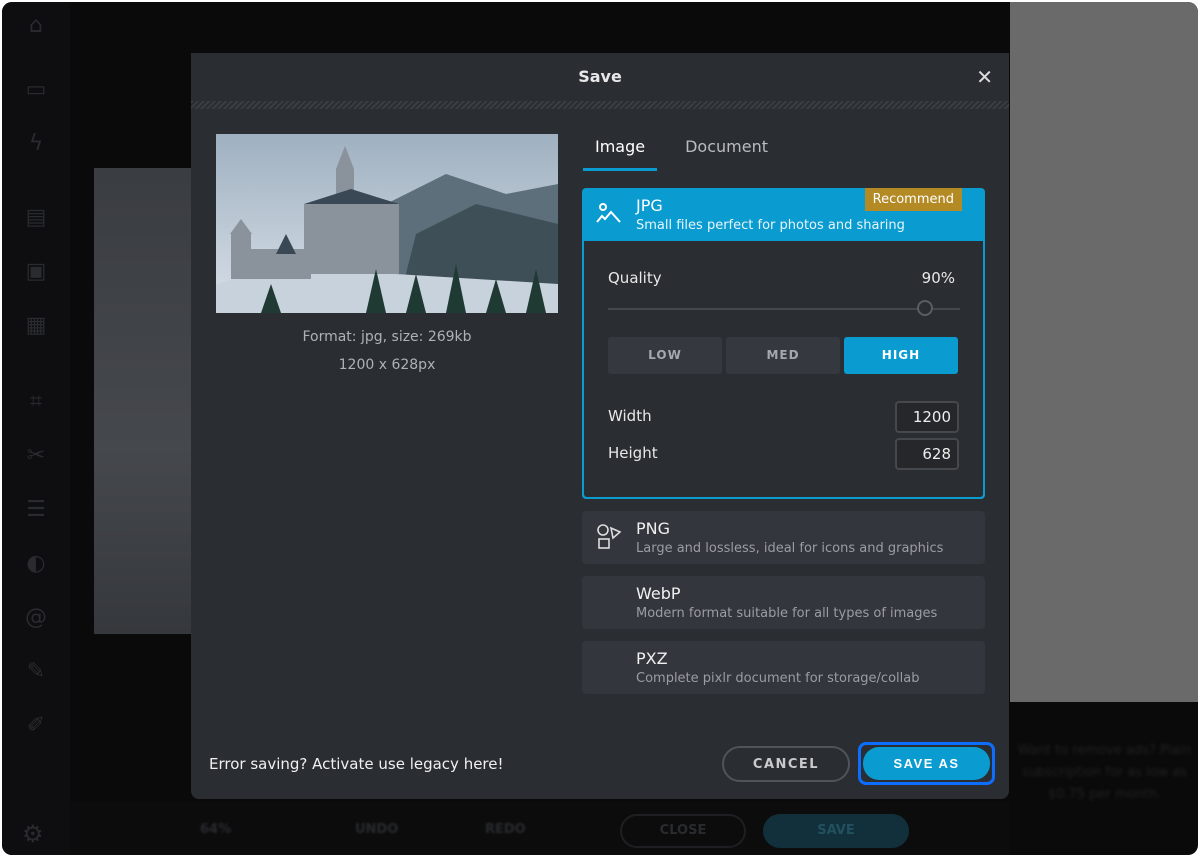 This screenshot has width=1200, height=857. I want to click on quality-presets: LOW MED HIGH, so click(783, 355).